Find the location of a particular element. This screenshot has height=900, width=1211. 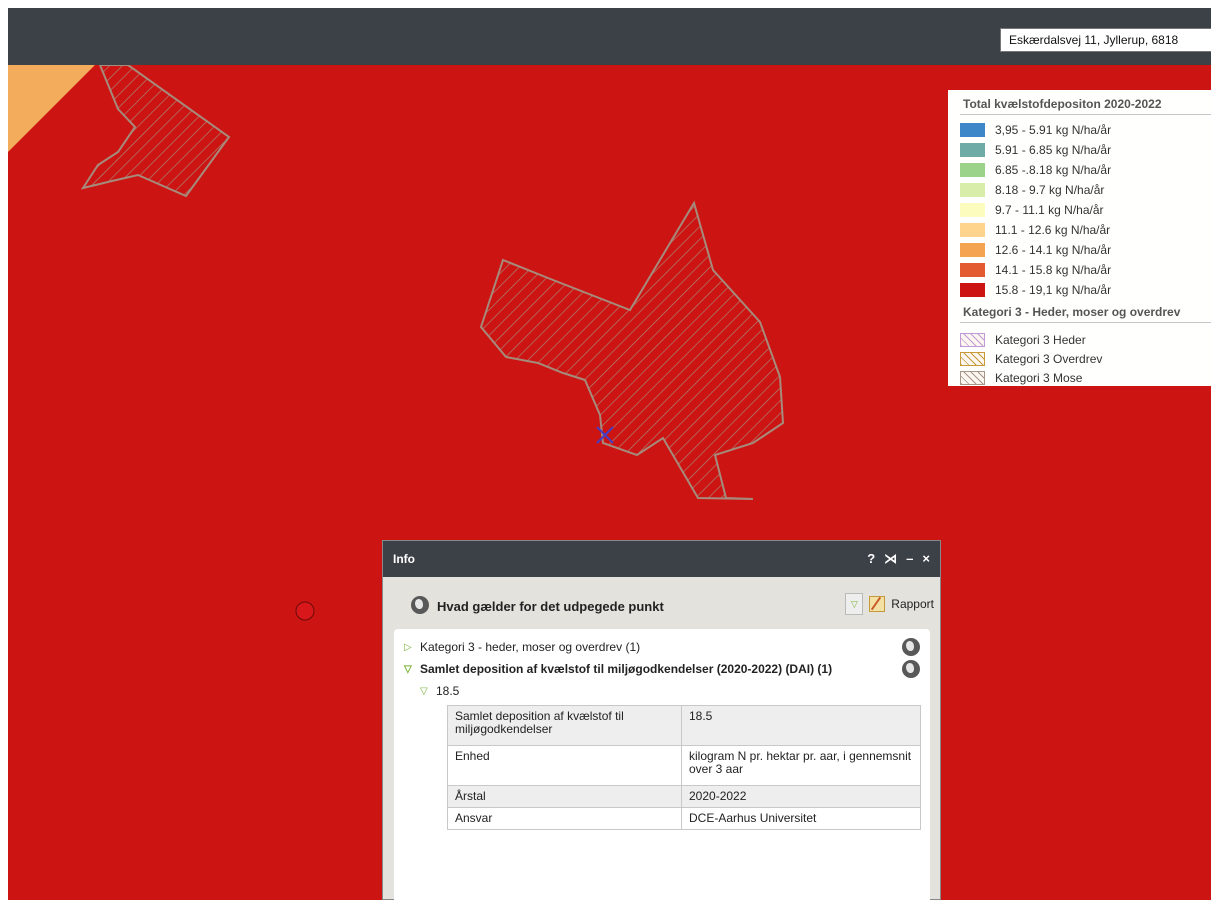

info-panel-title: Info is located at coordinates (404, 559).